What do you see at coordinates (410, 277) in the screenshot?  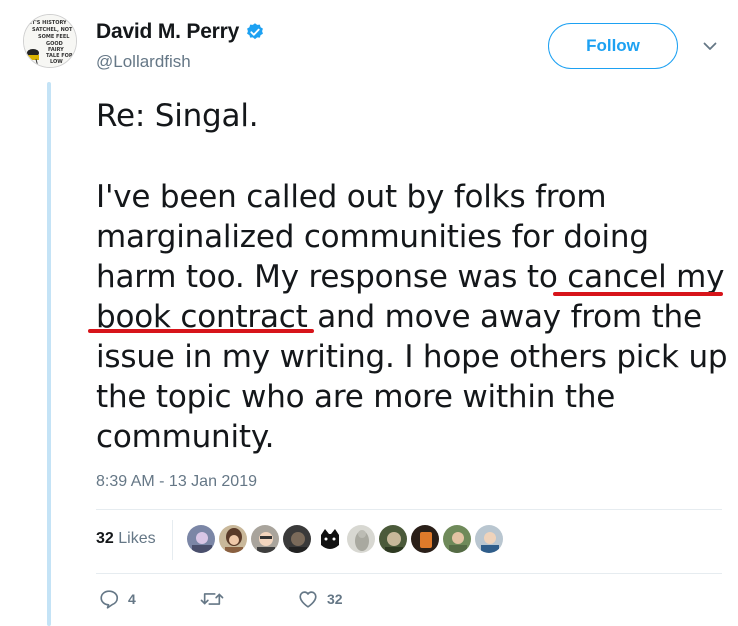 I see `tweet-line: harm too. My response was to cancel my` at bounding box center [410, 277].